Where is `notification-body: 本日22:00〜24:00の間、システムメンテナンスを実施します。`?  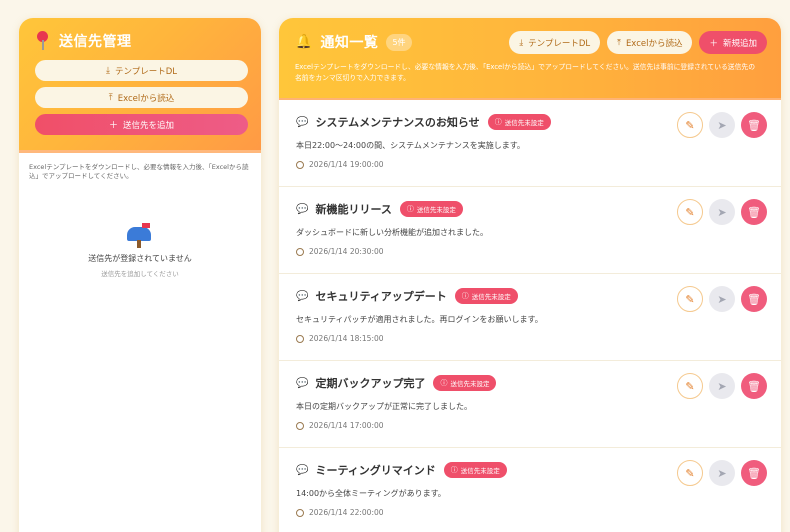 notification-body: 本日22:00〜24:00の間、システムメンテナンスを実施します。 is located at coordinates (410, 145).